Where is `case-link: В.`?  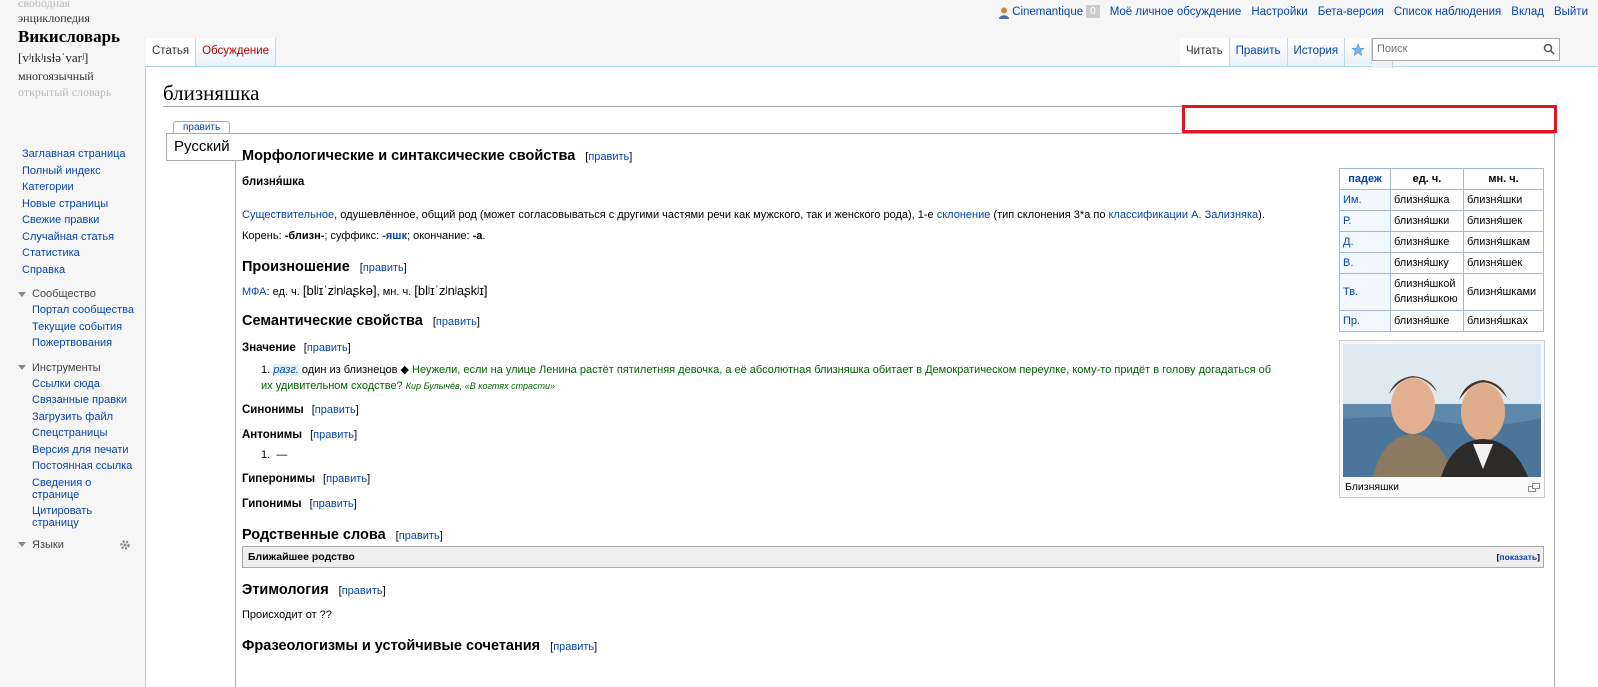
case-link: В. is located at coordinates (1365, 263).